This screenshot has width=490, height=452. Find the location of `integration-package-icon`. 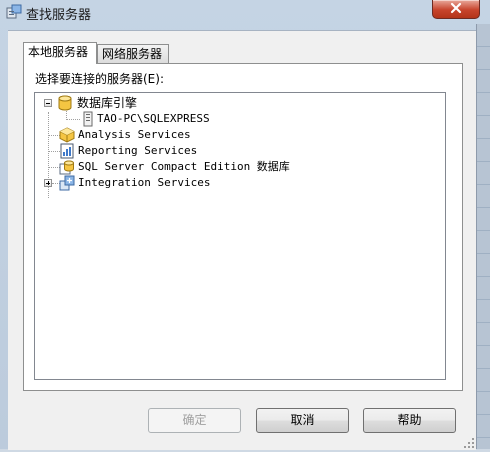

integration-package-icon is located at coordinates (67, 183).